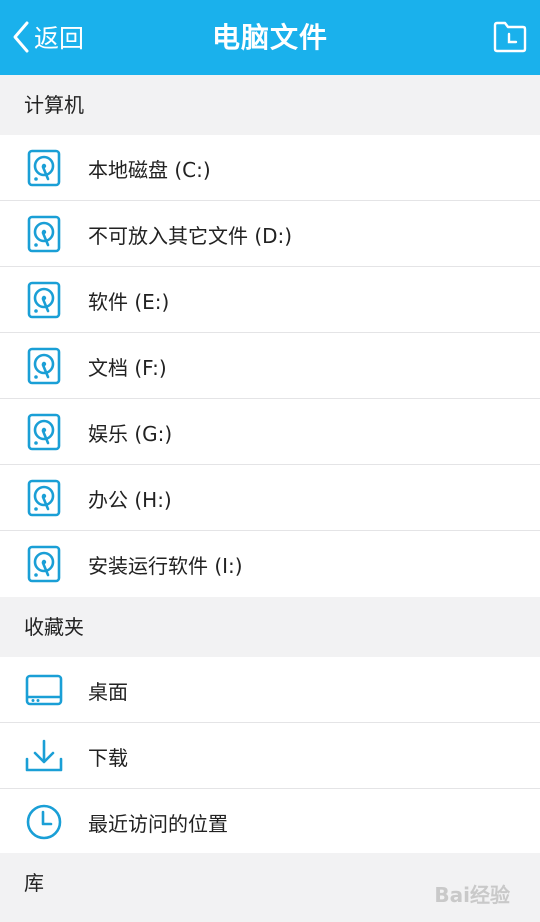  What do you see at coordinates (149, 169) in the screenshot?
I see `drive-label: 本地磁盘 (C:)` at bounding box center [149, 169].